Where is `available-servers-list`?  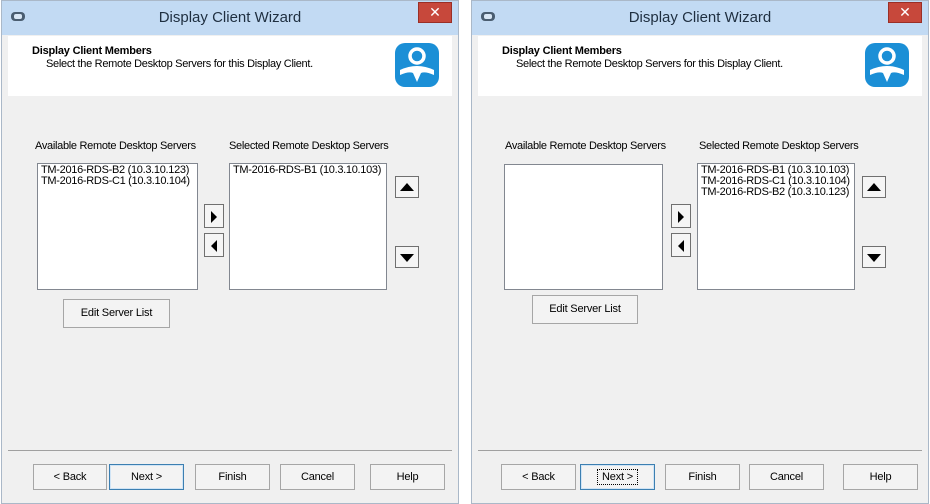
available-servers-list is located at coordinates (583, 227).